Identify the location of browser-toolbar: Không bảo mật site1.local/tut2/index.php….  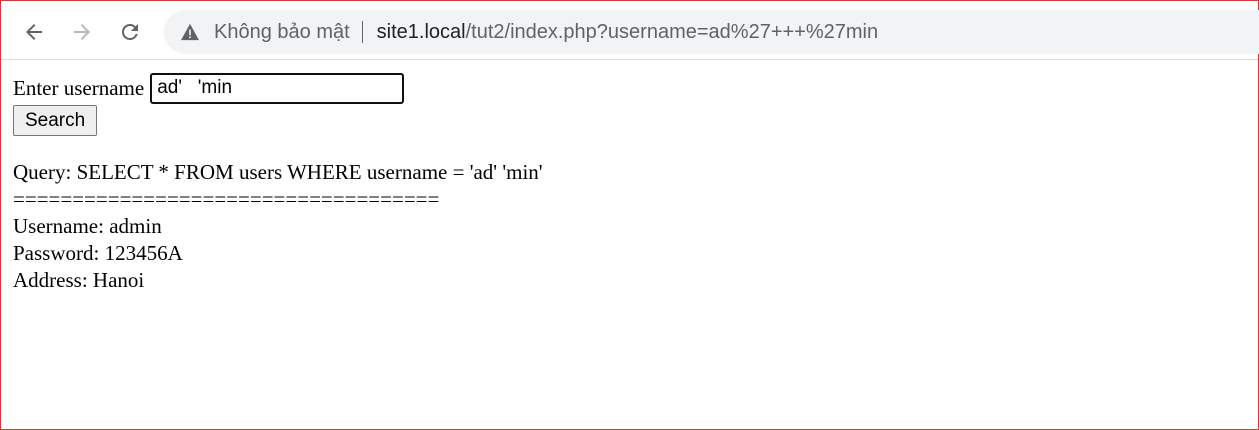
(630, 30).